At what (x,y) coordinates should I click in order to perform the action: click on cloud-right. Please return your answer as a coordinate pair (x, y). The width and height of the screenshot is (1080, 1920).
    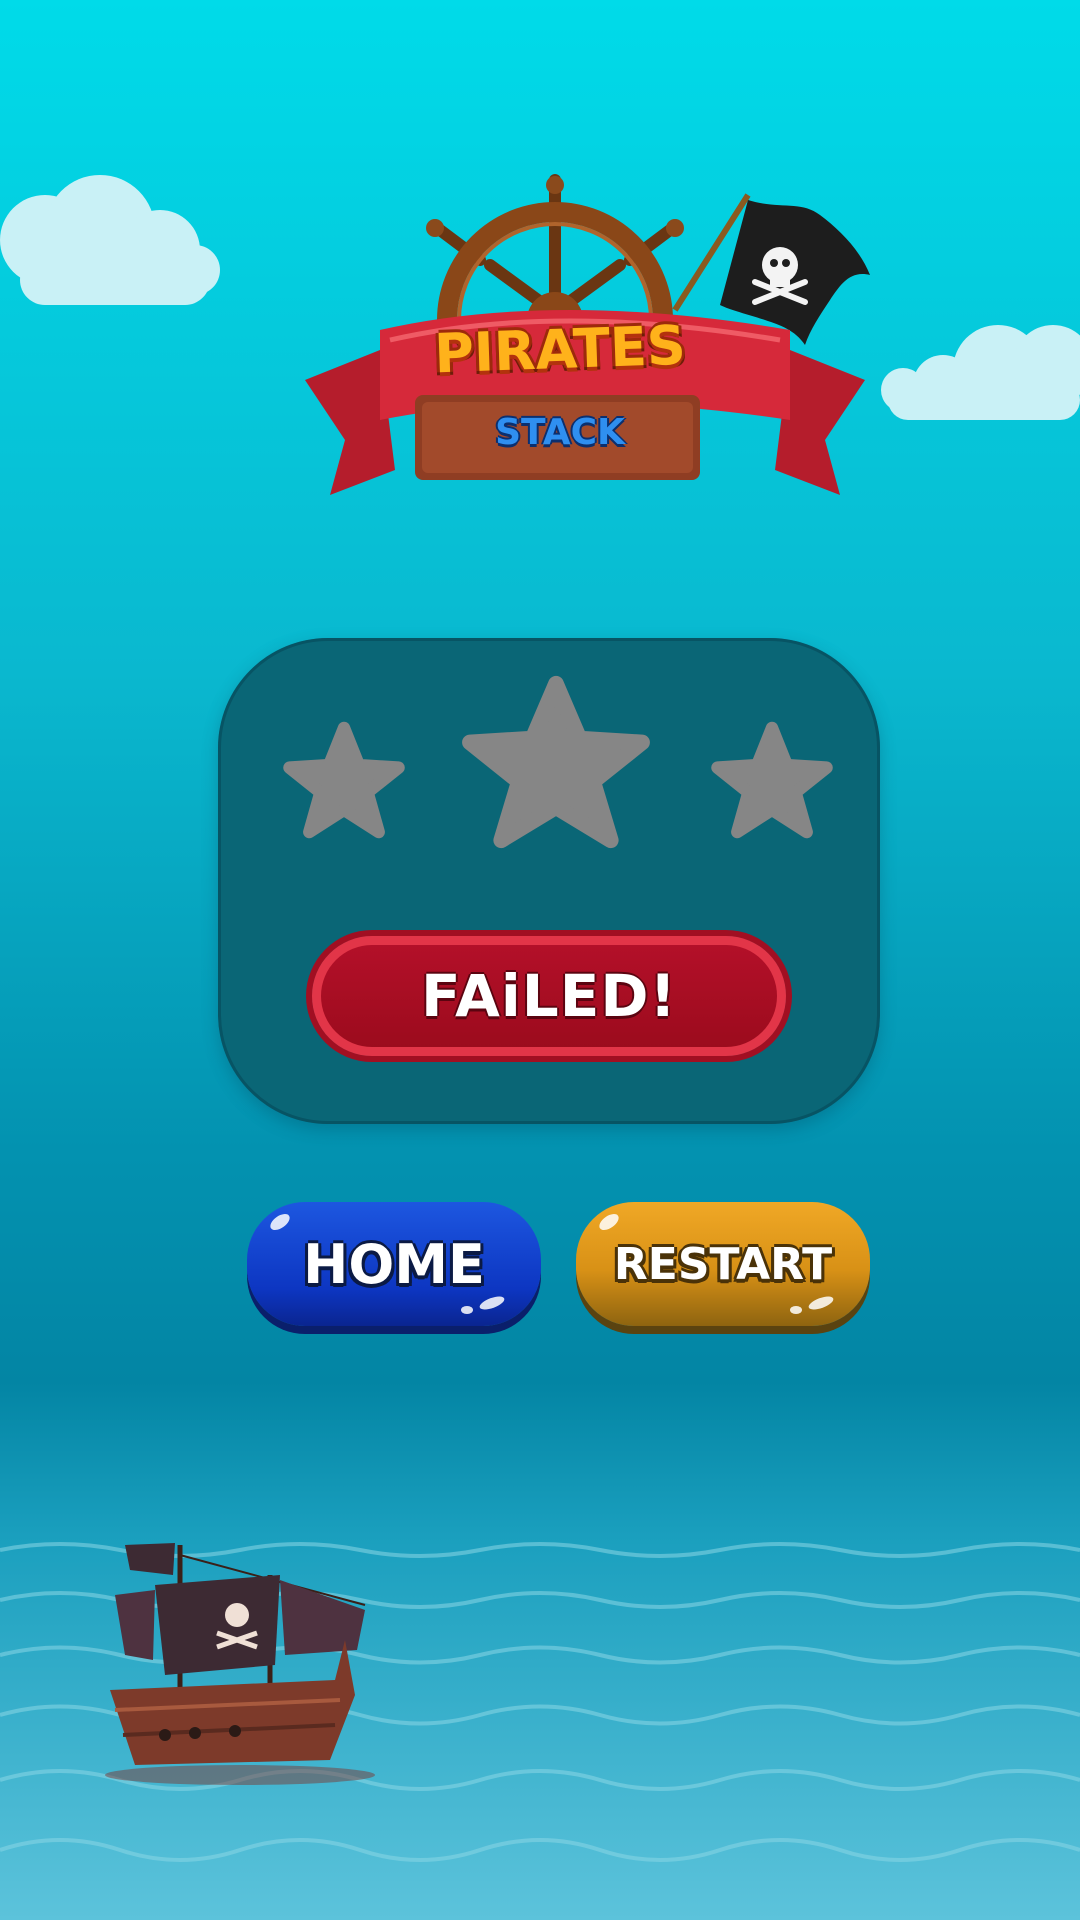
    Looking at the image, I should click on (980, 372).